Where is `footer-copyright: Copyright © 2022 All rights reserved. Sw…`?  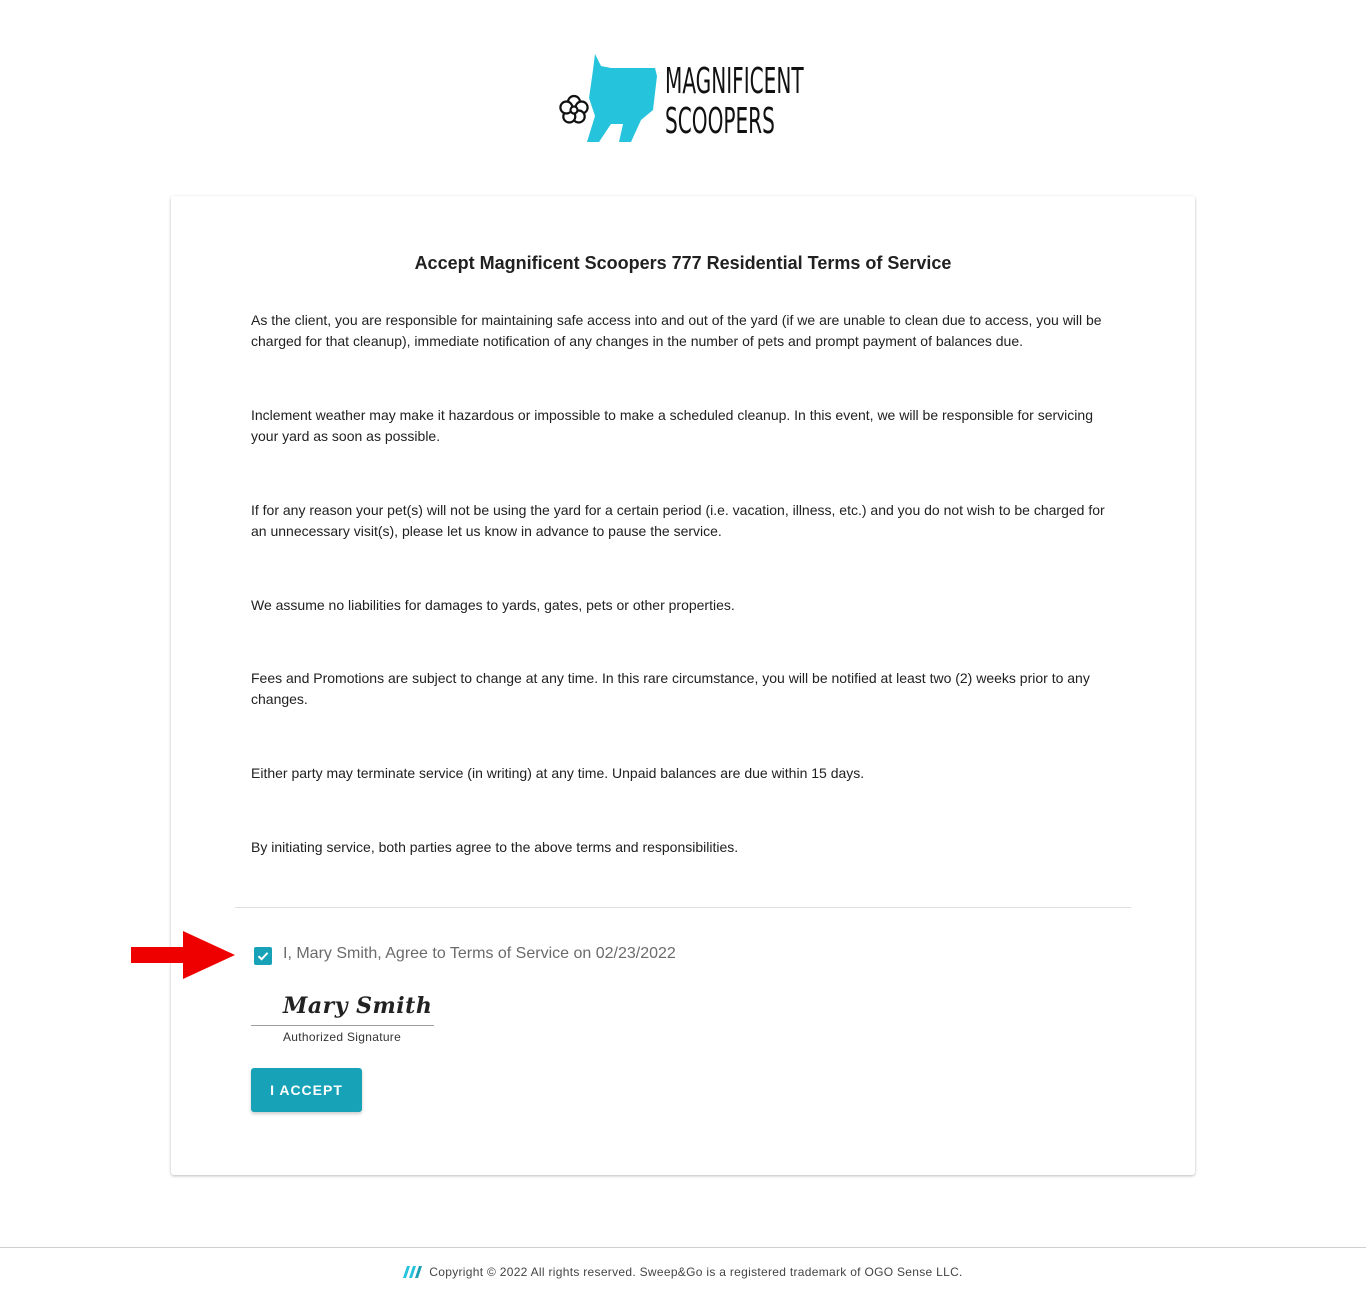
footer-copyright: Copyright © 2022 All rights reserved. Sw… is located at coordinates (696, 1272).